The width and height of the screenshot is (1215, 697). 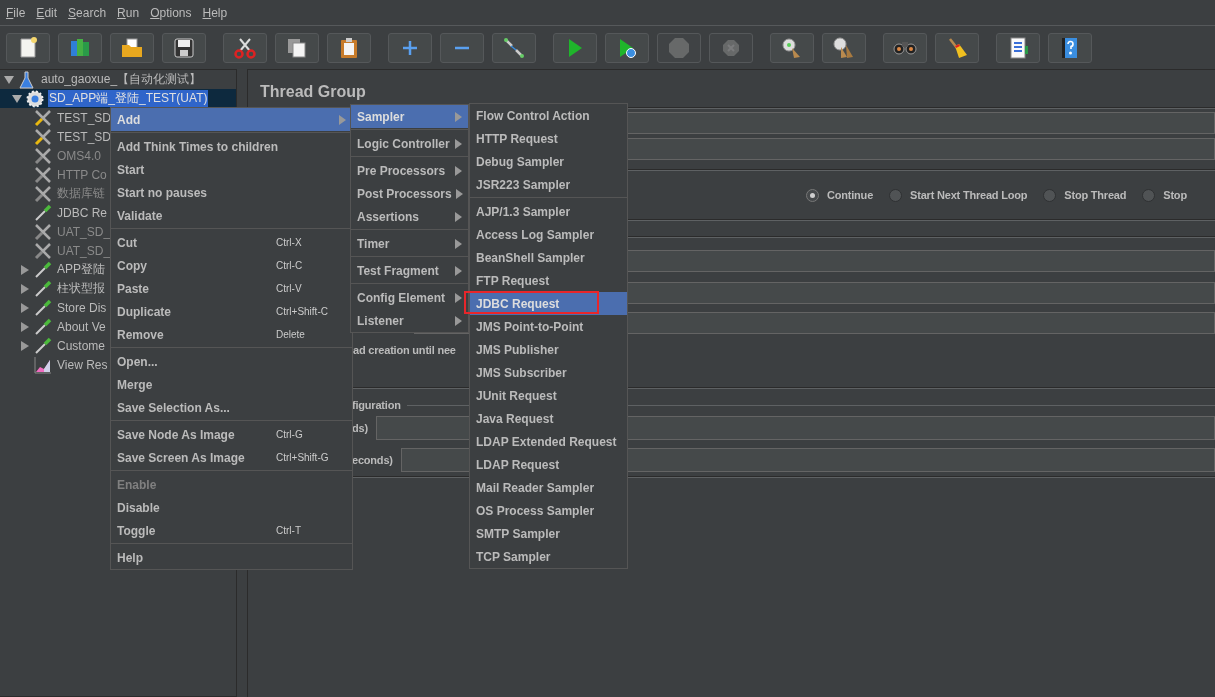 I want to click on save-button, so click(x=184, y=47).